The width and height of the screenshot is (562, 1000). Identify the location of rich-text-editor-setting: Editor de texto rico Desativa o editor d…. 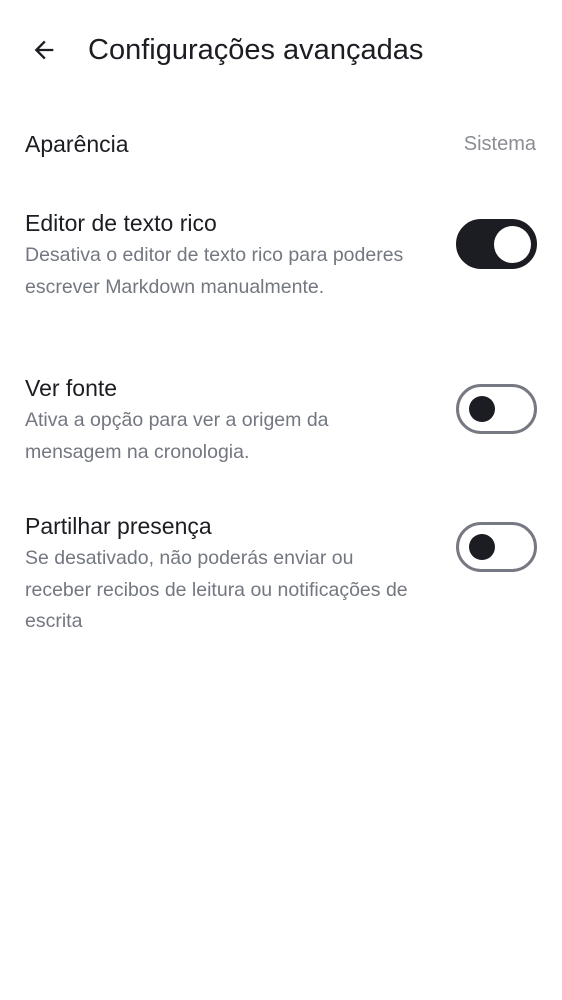
(281, 270).